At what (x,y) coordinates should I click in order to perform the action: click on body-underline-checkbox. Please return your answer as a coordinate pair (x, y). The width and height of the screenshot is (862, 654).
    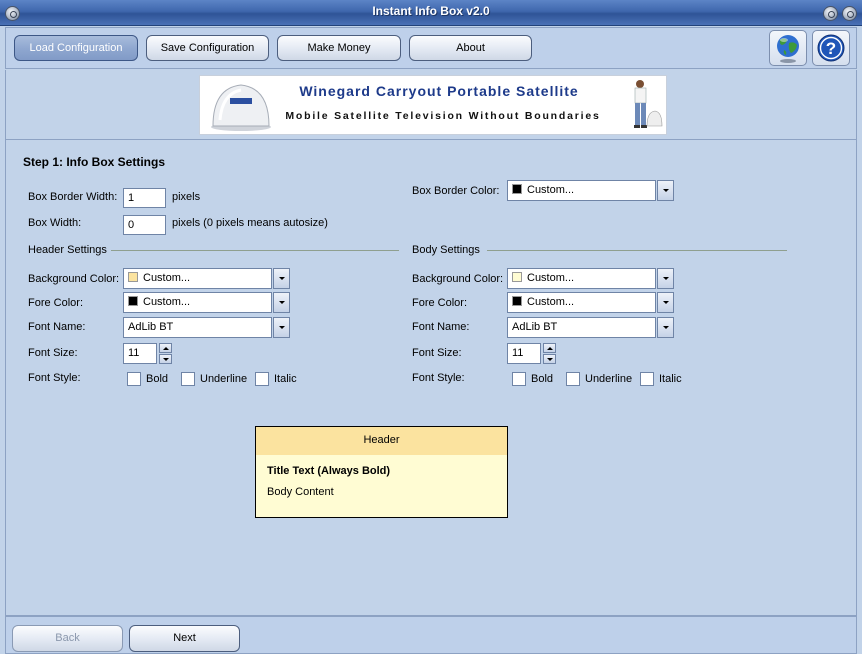
    Looking at the image, I should click on (573, 379).